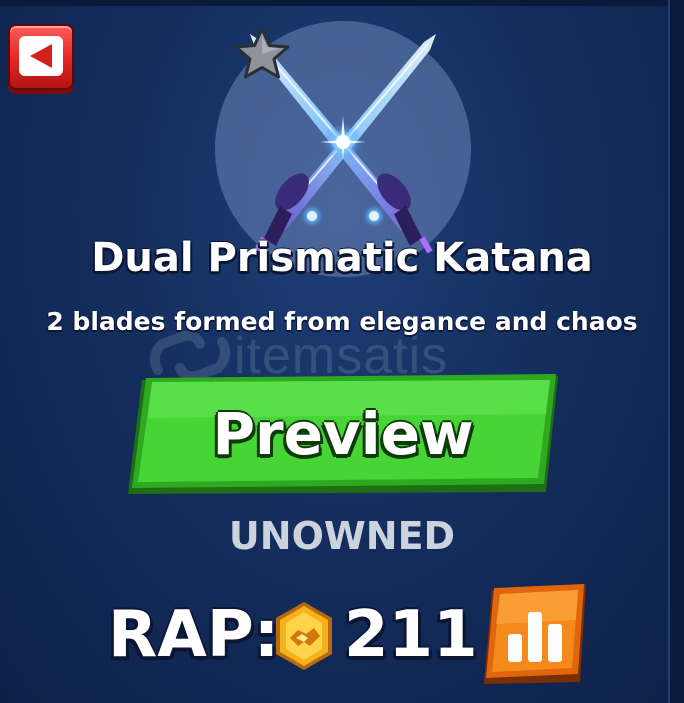  I want to click on rap-row: RAP: 211, so click(342, 634).